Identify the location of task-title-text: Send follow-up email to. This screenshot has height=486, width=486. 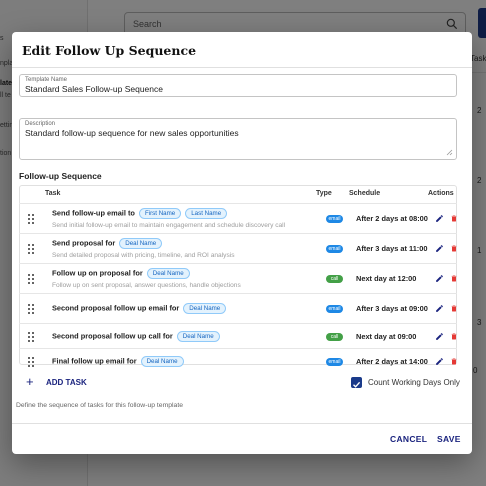
(93, 213).